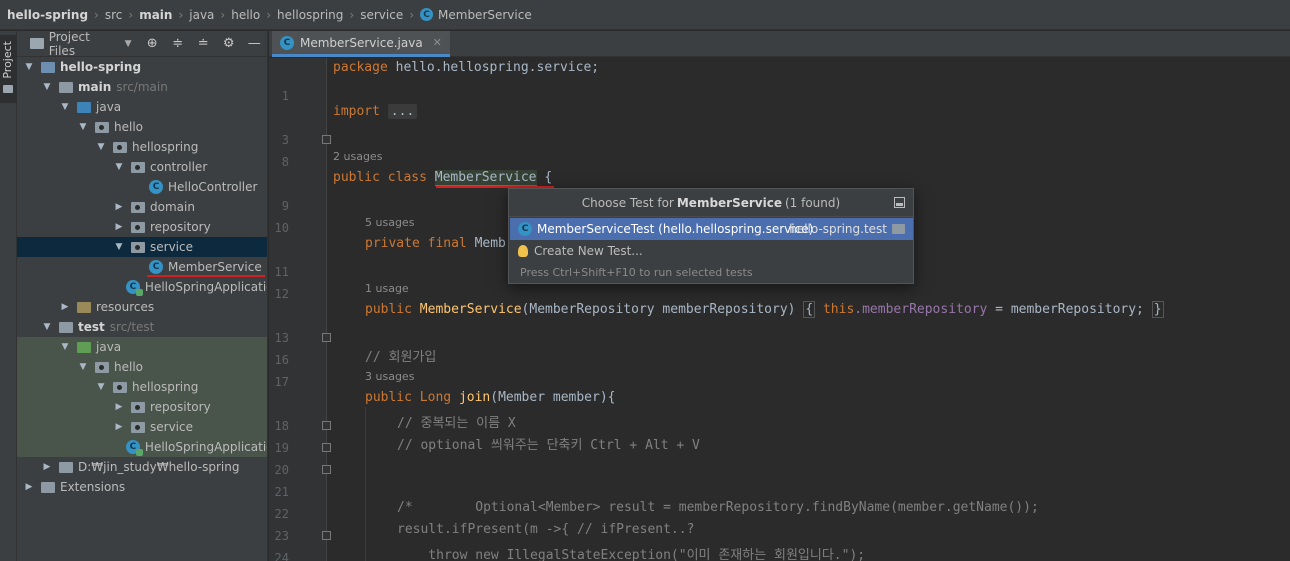 This screenshot has width=1290, height=561. Describe the element at coordinates (899, 202) in the screenshot. I see `pin-icon` at that location.